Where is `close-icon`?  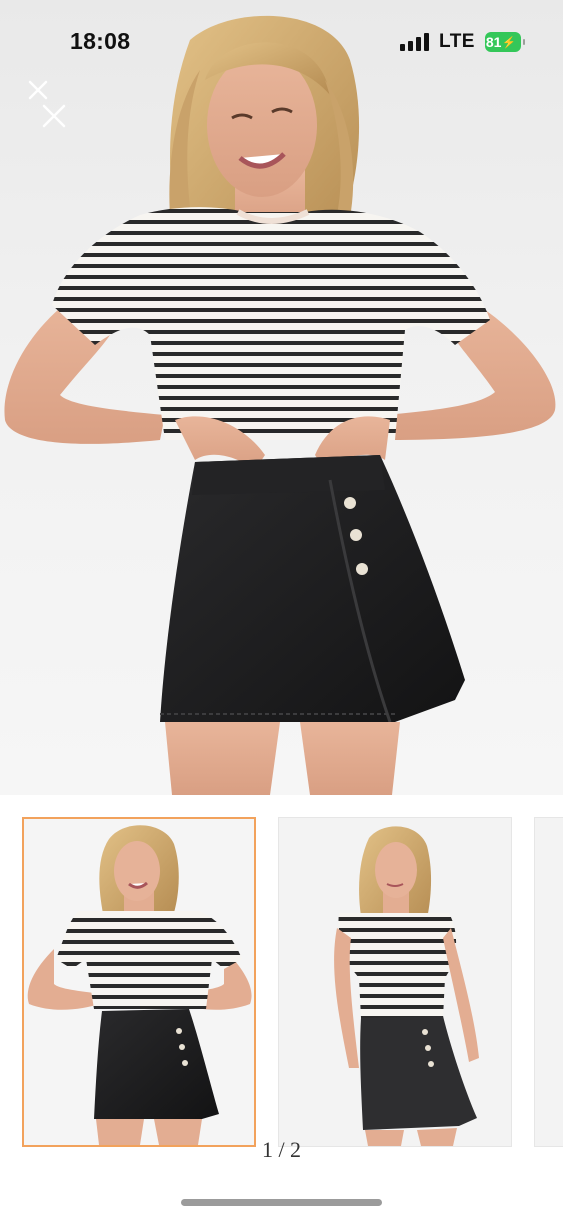 close-icon is located at coordinates (47, 104).